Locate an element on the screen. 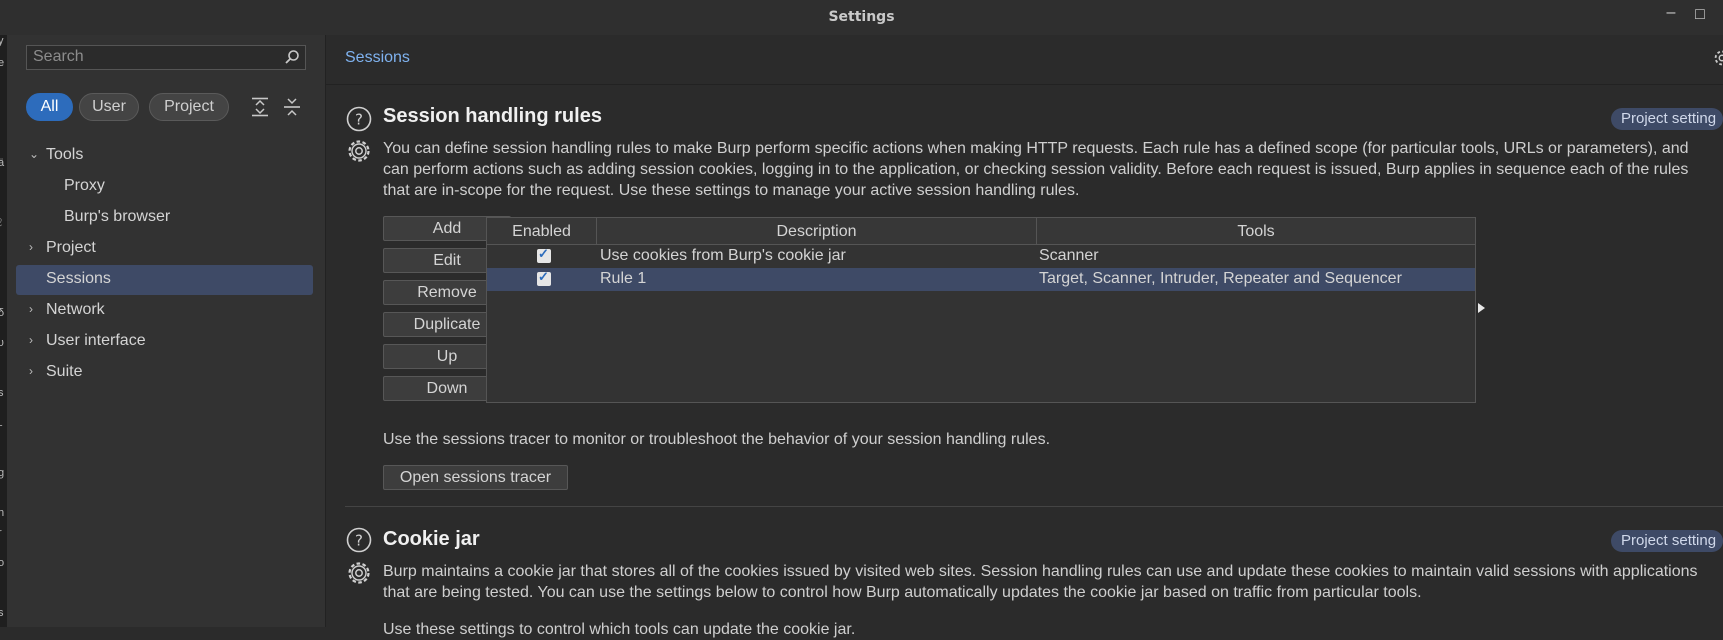  tree-item-suite: › Suite is located at coordinates (166, 373).